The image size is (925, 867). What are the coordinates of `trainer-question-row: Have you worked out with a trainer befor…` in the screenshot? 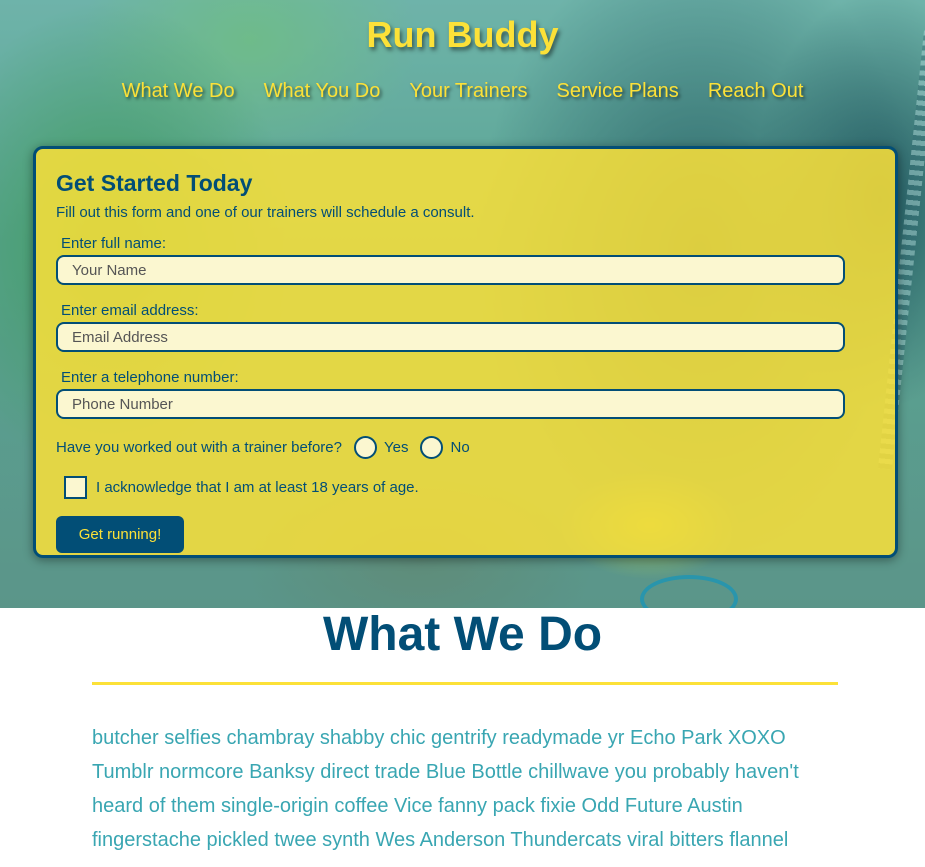 It's located at (263, 447).